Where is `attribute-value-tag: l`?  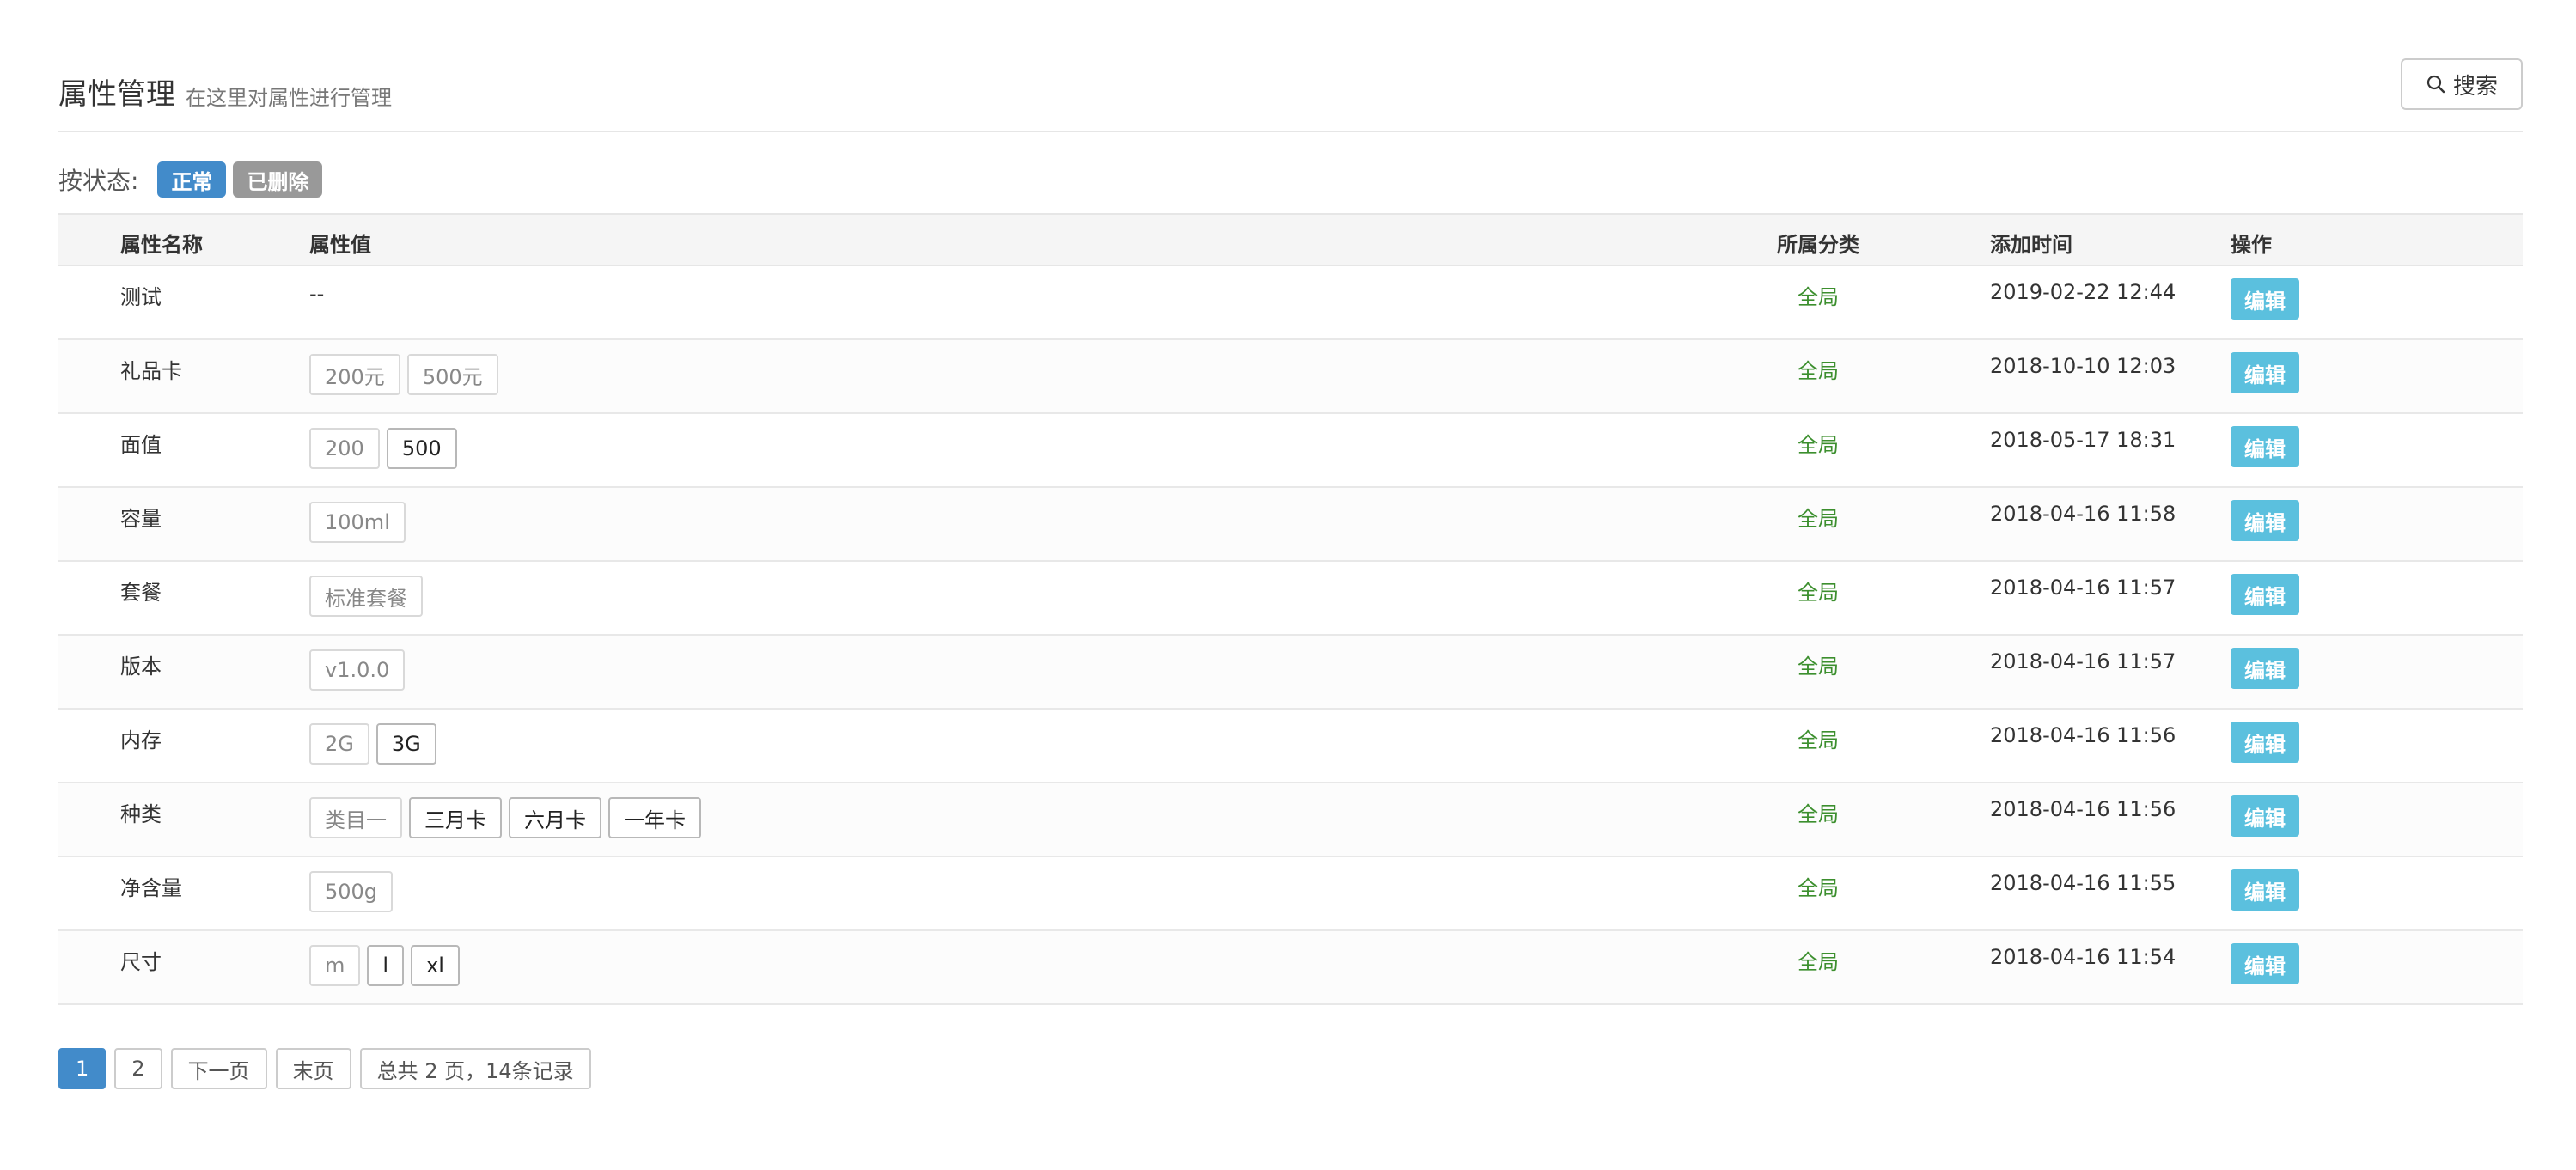 attribute-value-tag: l is located at coordinates (386, 966).